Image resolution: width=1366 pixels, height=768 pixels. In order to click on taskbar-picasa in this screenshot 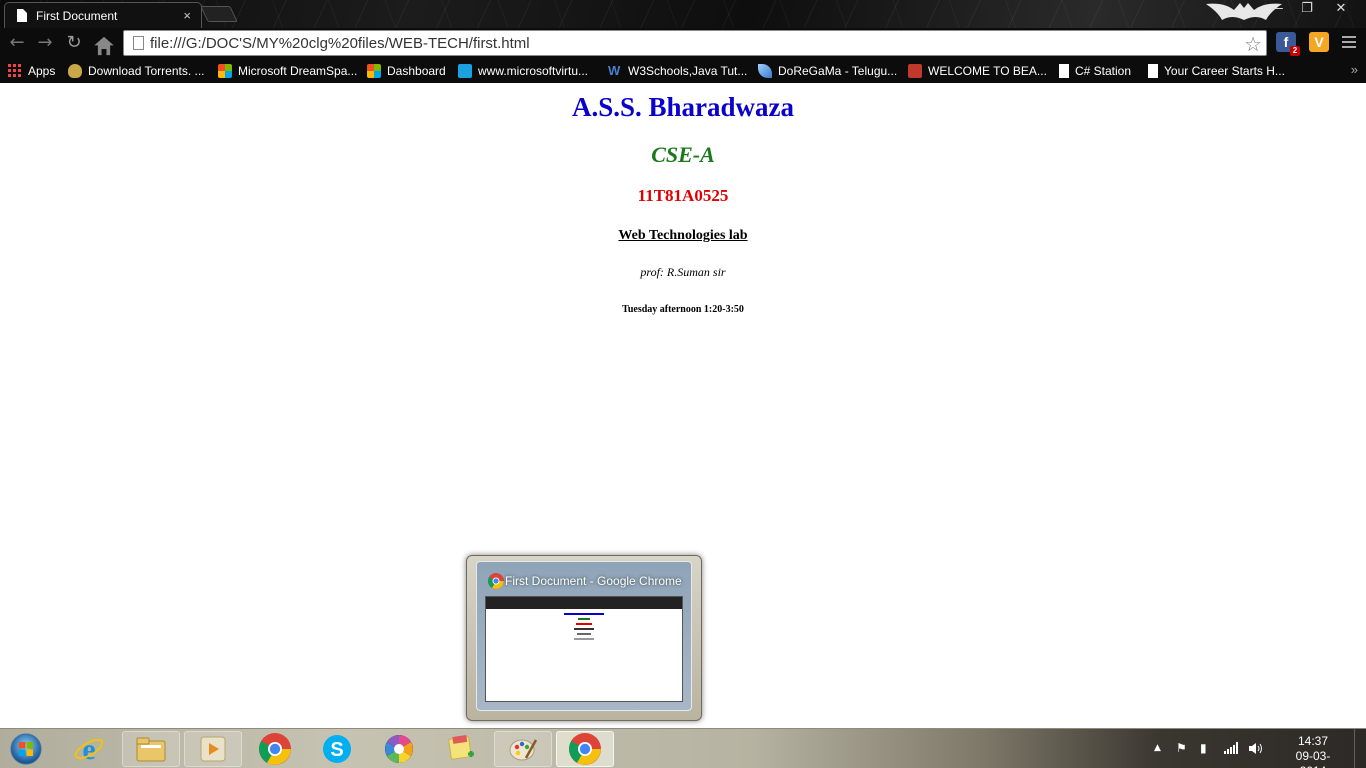, I will do `click(399, 749)`.